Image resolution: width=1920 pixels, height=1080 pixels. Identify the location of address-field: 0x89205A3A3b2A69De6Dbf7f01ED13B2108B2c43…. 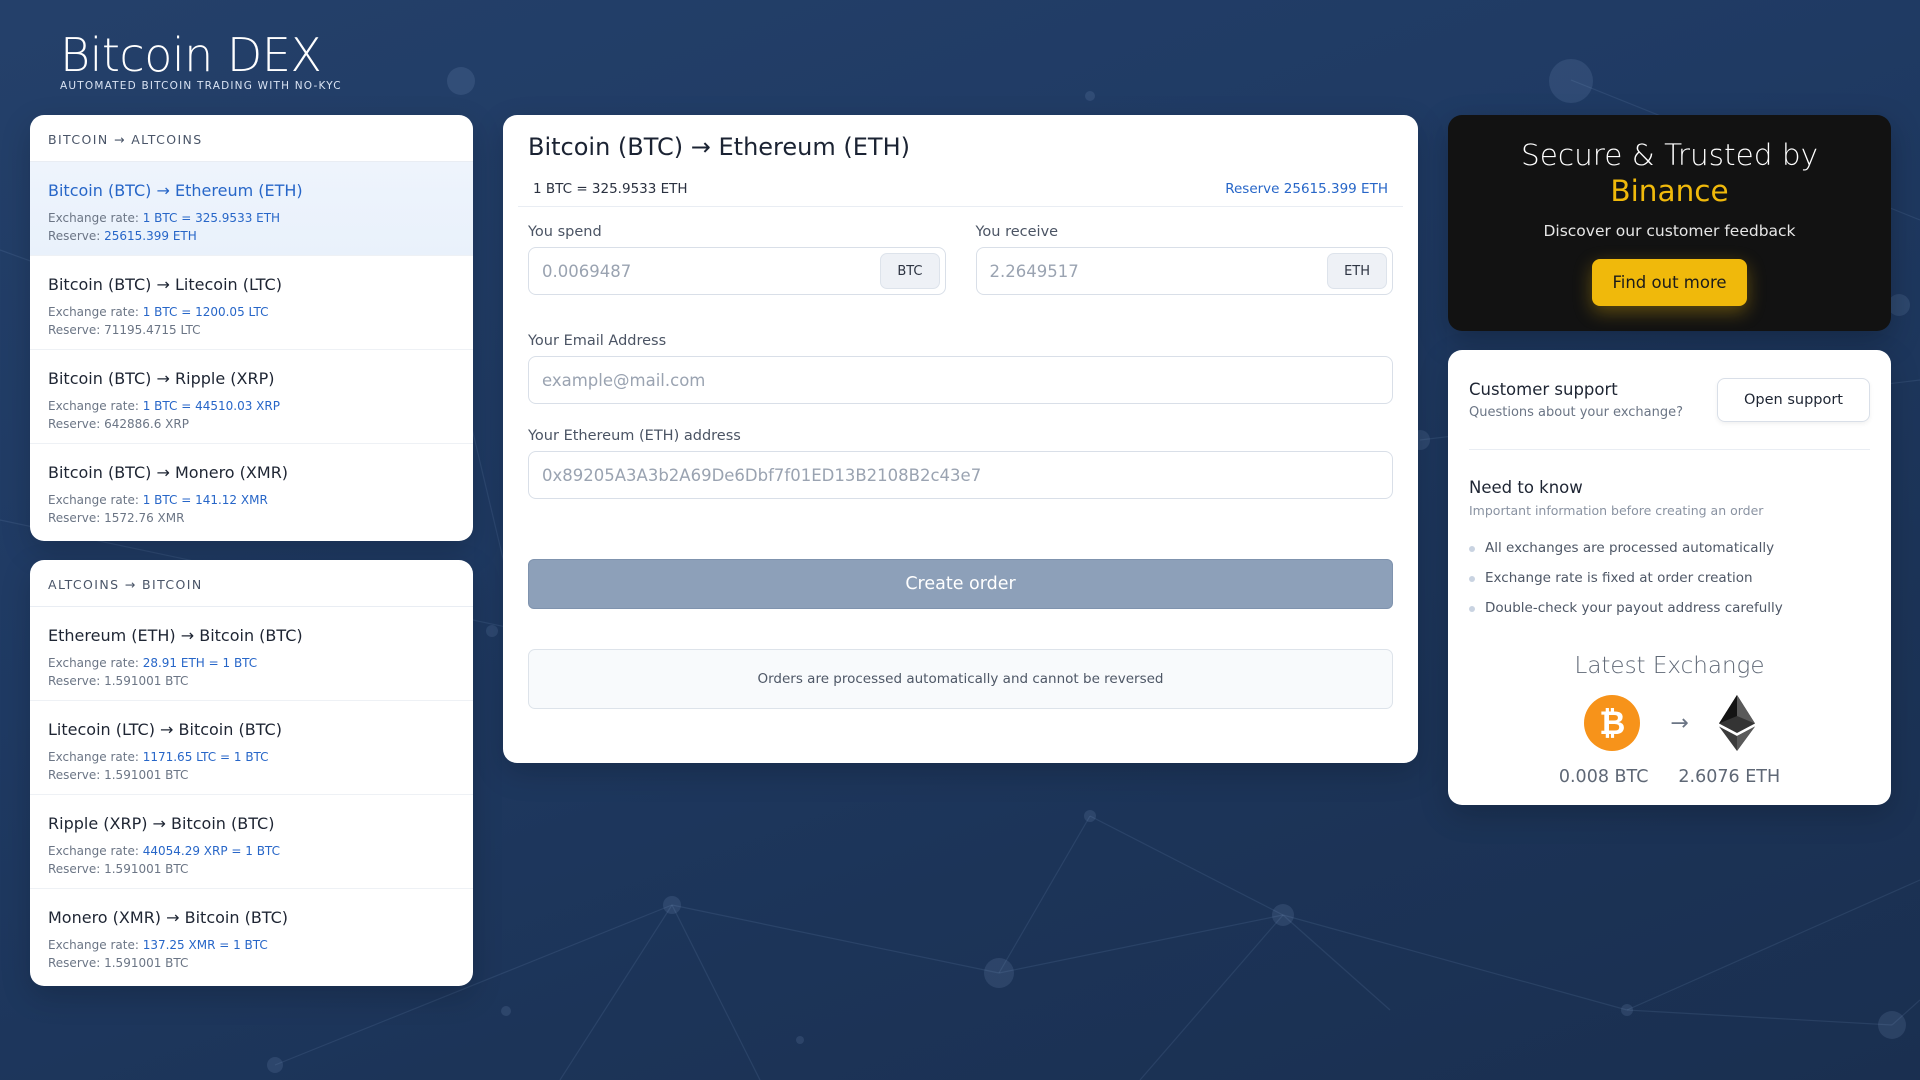
(960, 475).